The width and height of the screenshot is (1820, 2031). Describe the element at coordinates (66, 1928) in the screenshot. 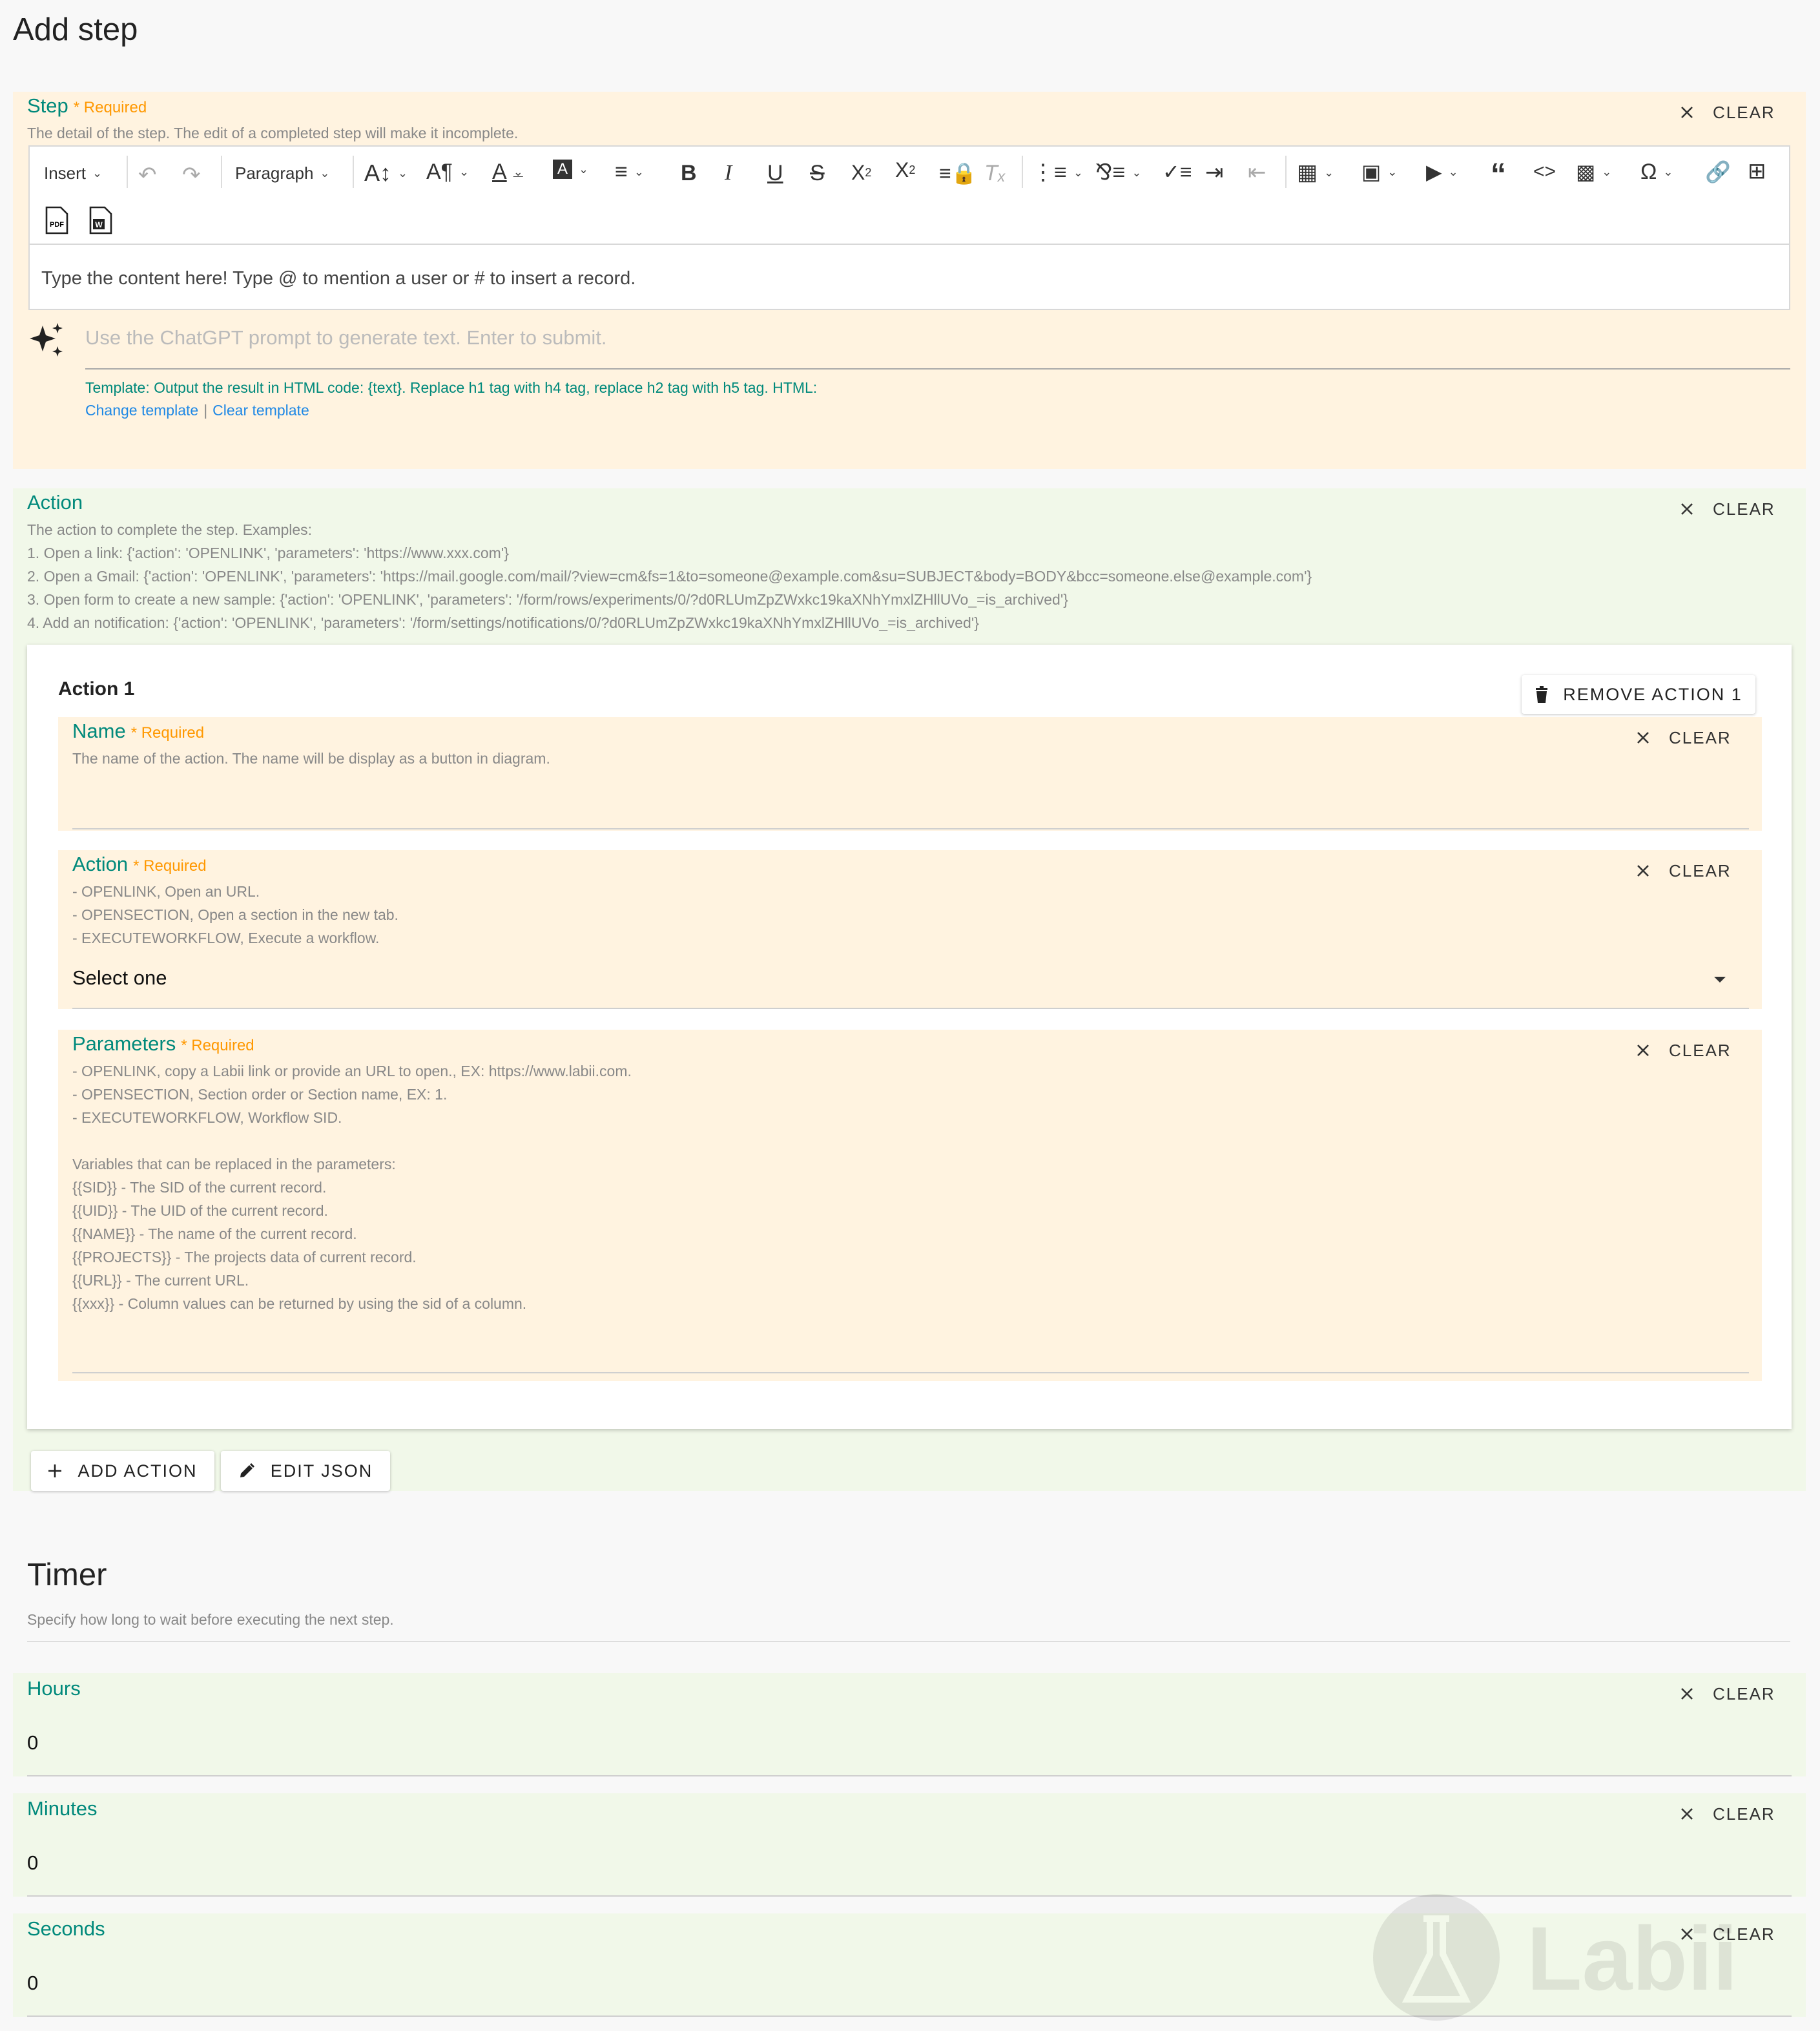

I see `seconds-label: Seconds` at that location.